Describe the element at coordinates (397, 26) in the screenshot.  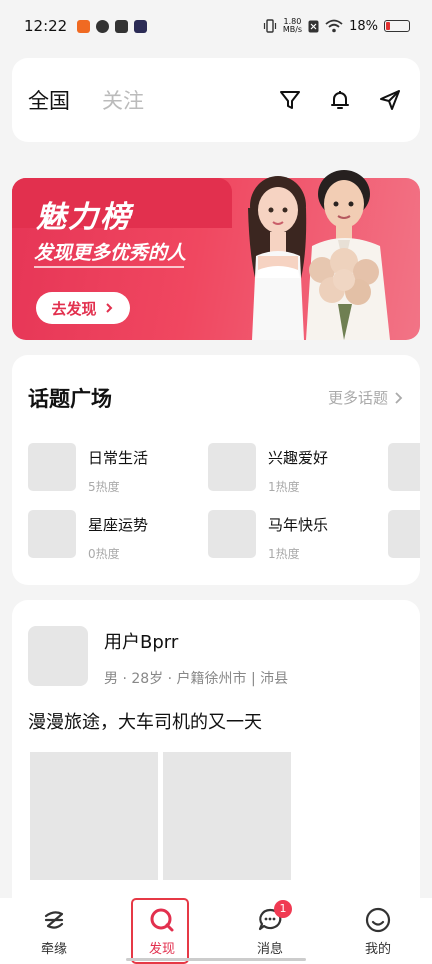
I see `battery-icon` at that location.